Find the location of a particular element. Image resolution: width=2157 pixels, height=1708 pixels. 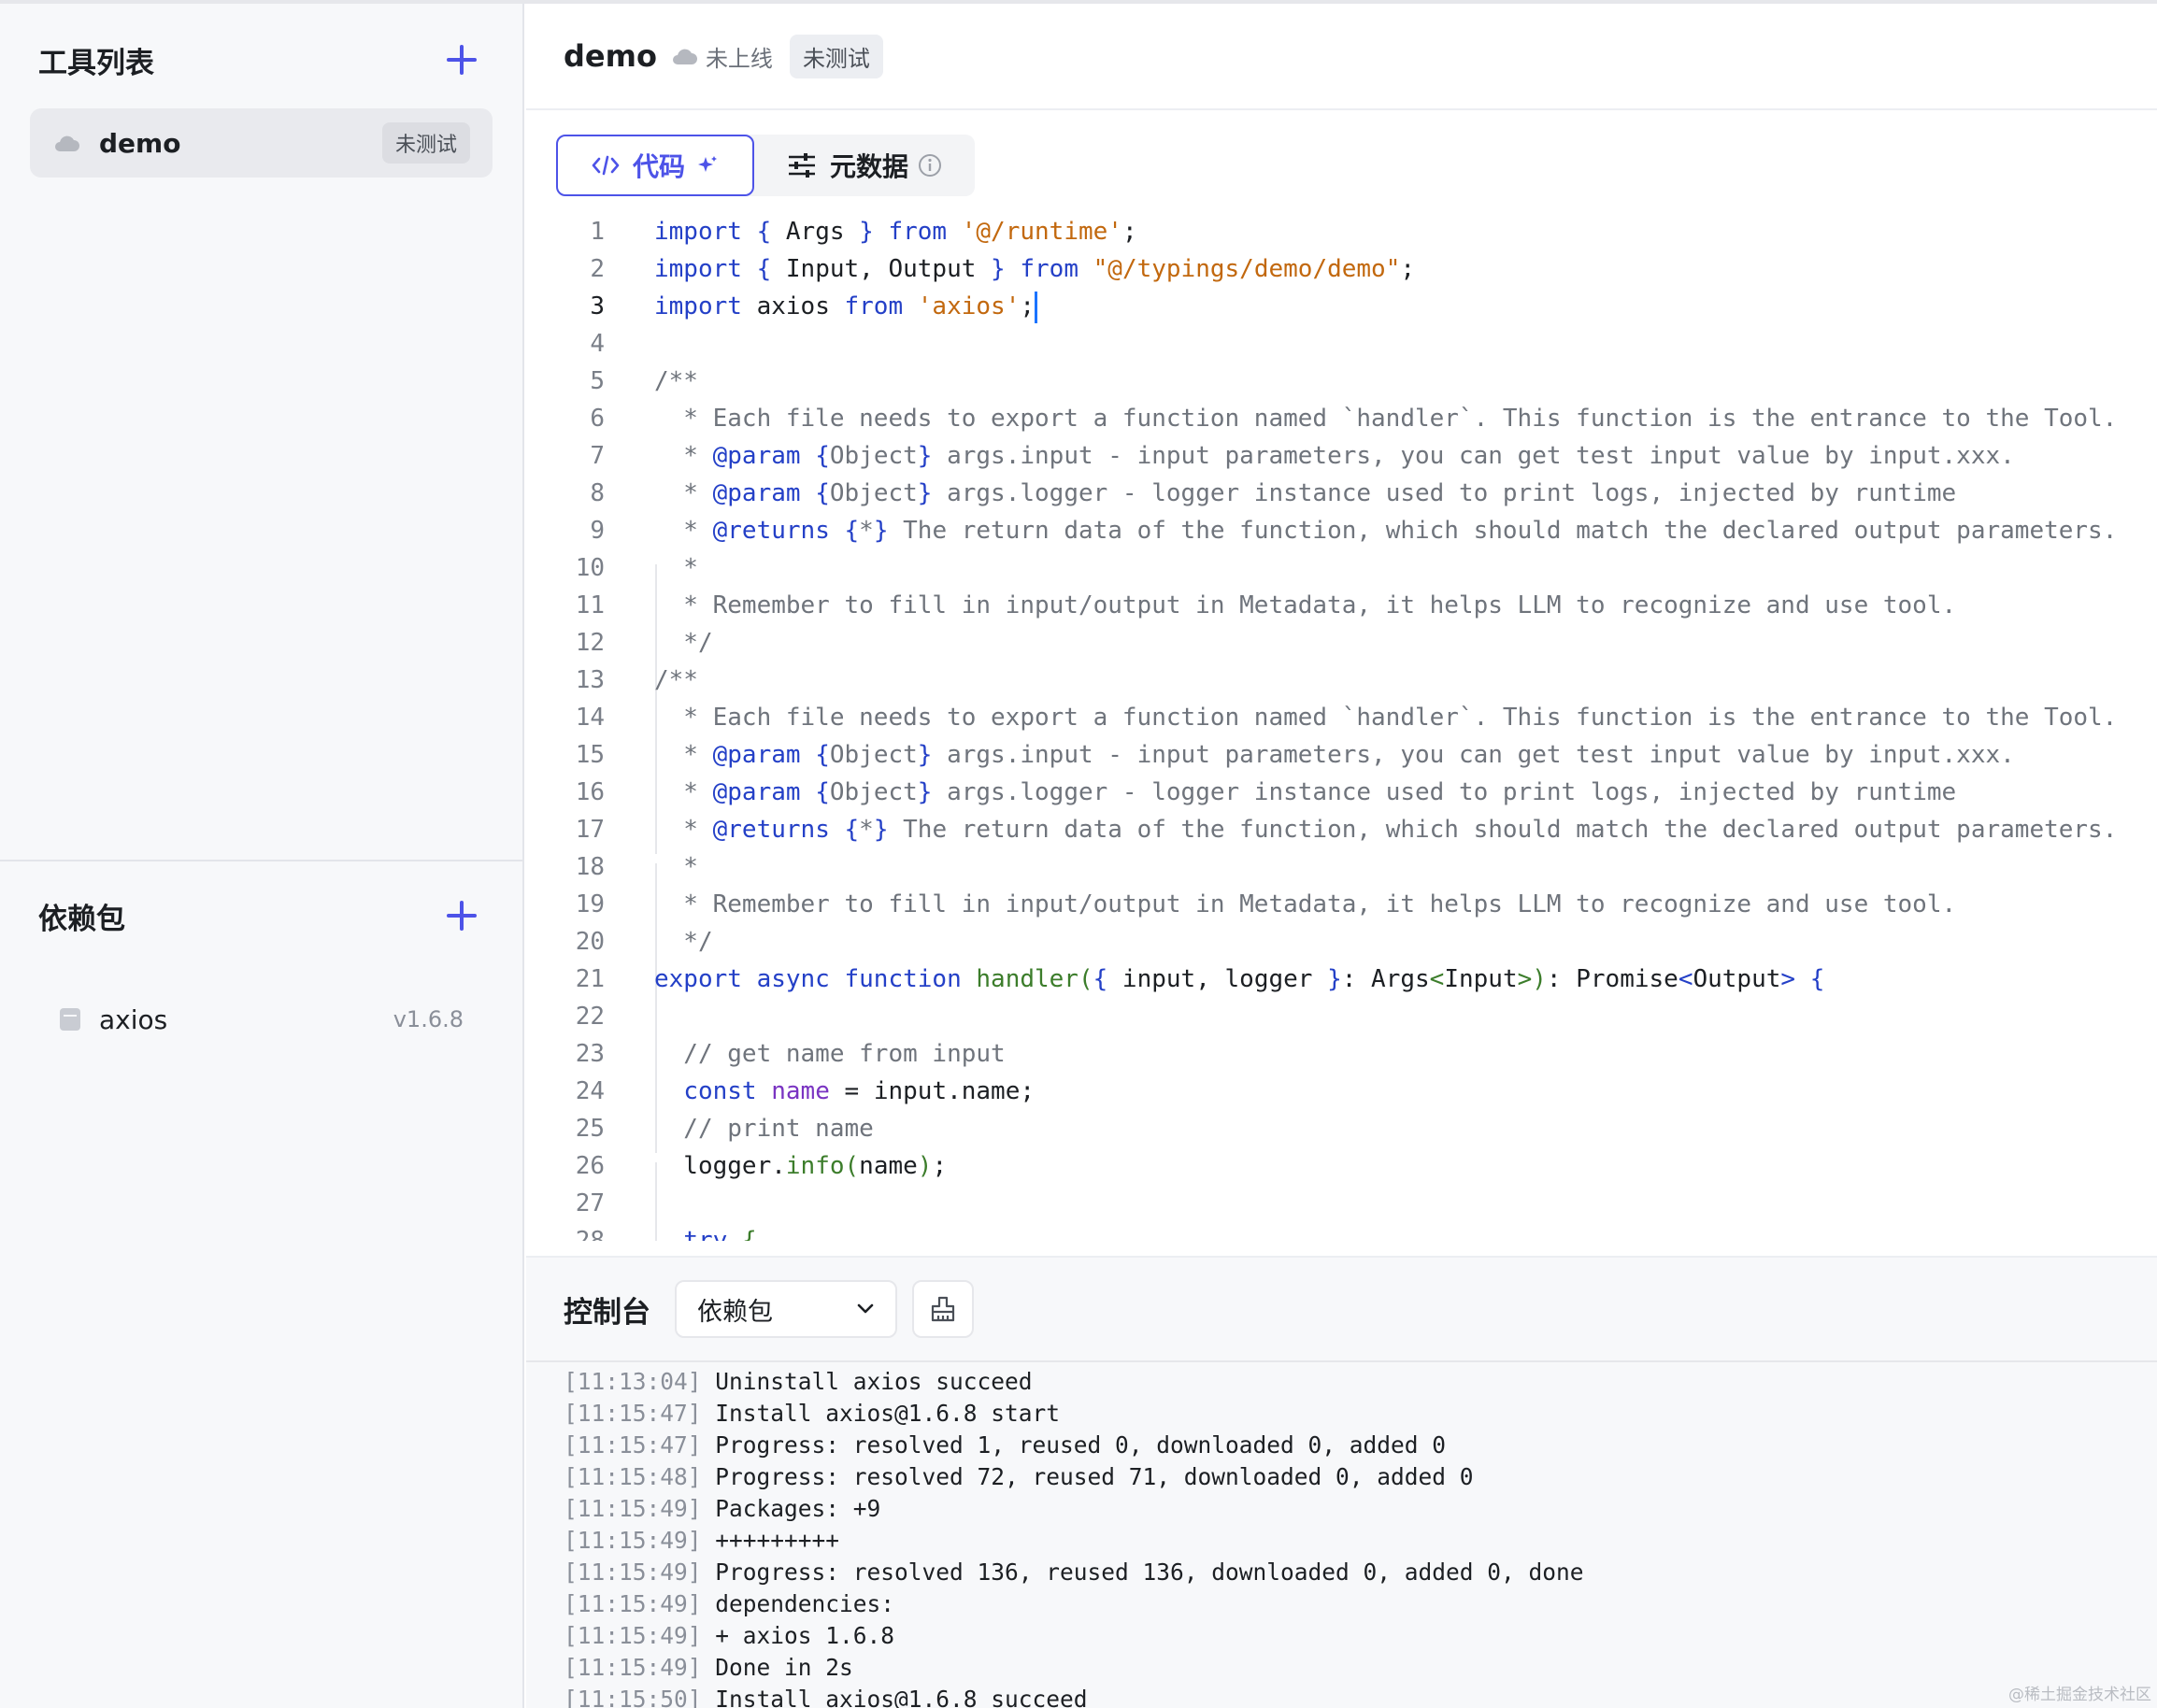

chevron-down-icon is located at coordinates (865, 1309).